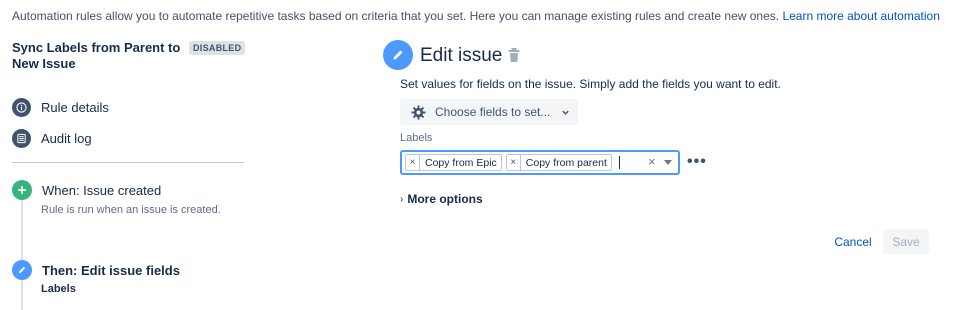 This screenshot has width=965, height=310. Describe the element at coordinates (128, 162) in the screenshot. I see `sidebar-divider` at that location.